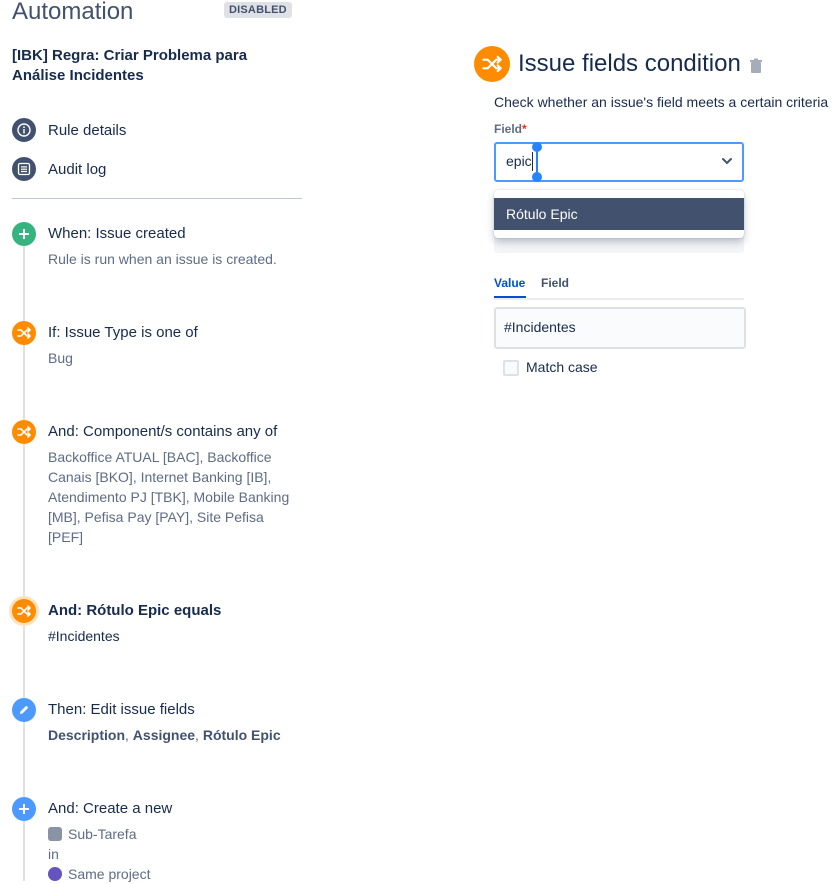  Describe the element at coordinates (117, 233) in the screenshot. I see `step-title: When: Issue created` at that location.